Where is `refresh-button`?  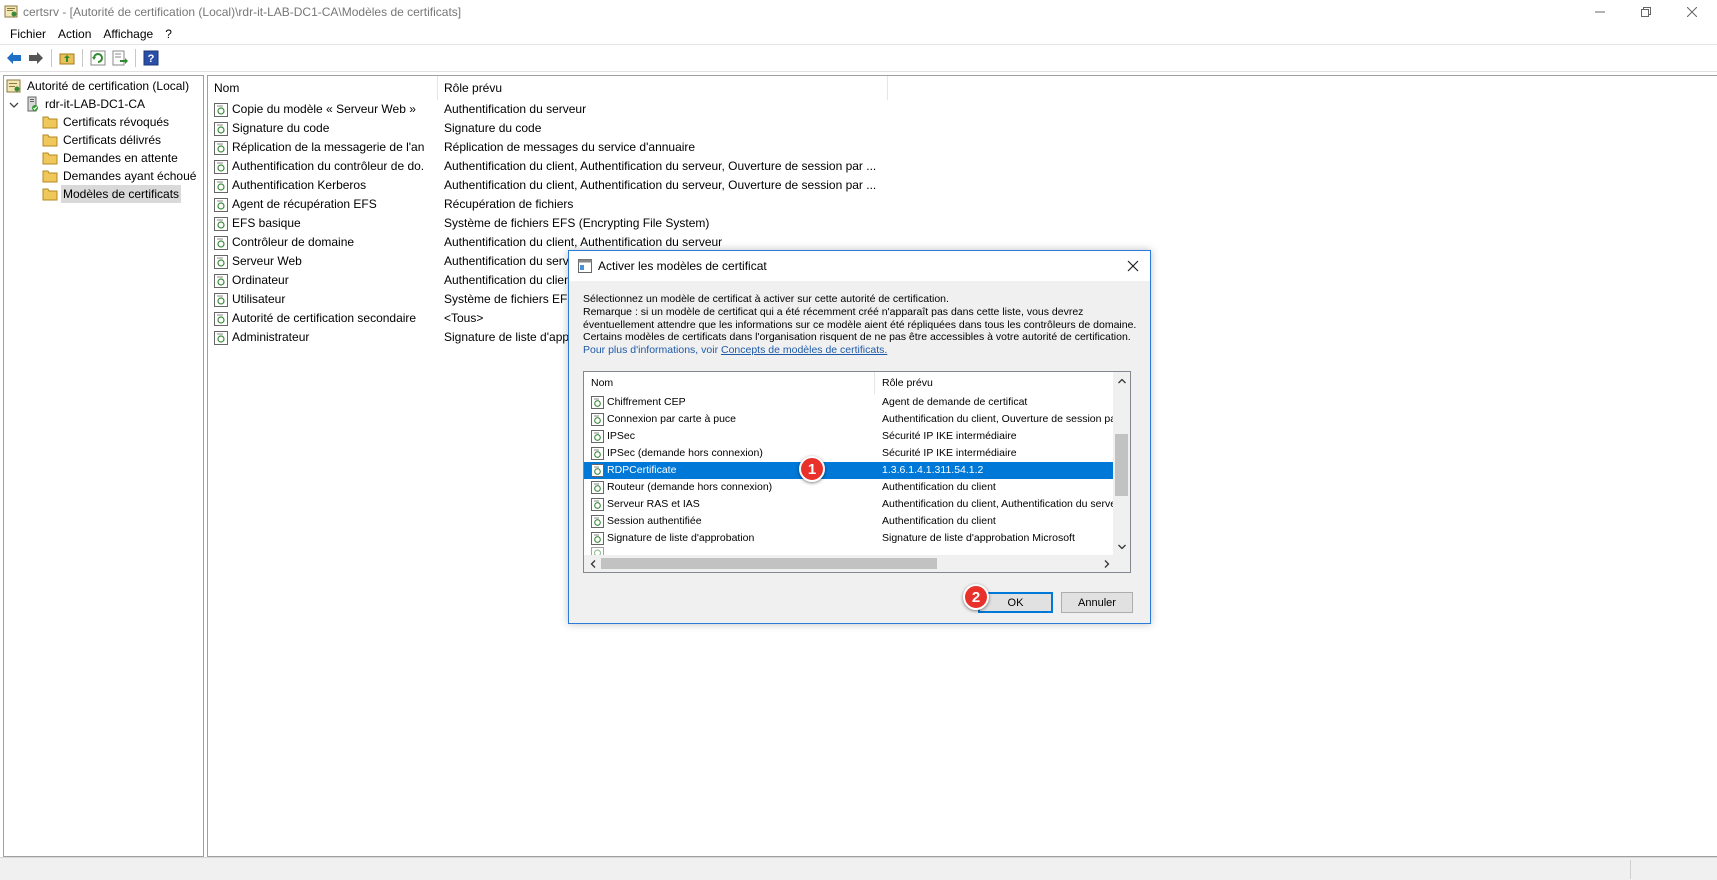
refresh-button is located at coordinates (98, 58).